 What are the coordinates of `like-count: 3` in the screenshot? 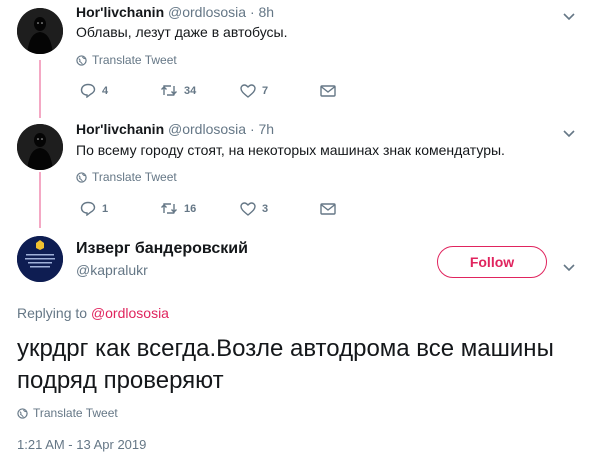 It's located at (265, 208).